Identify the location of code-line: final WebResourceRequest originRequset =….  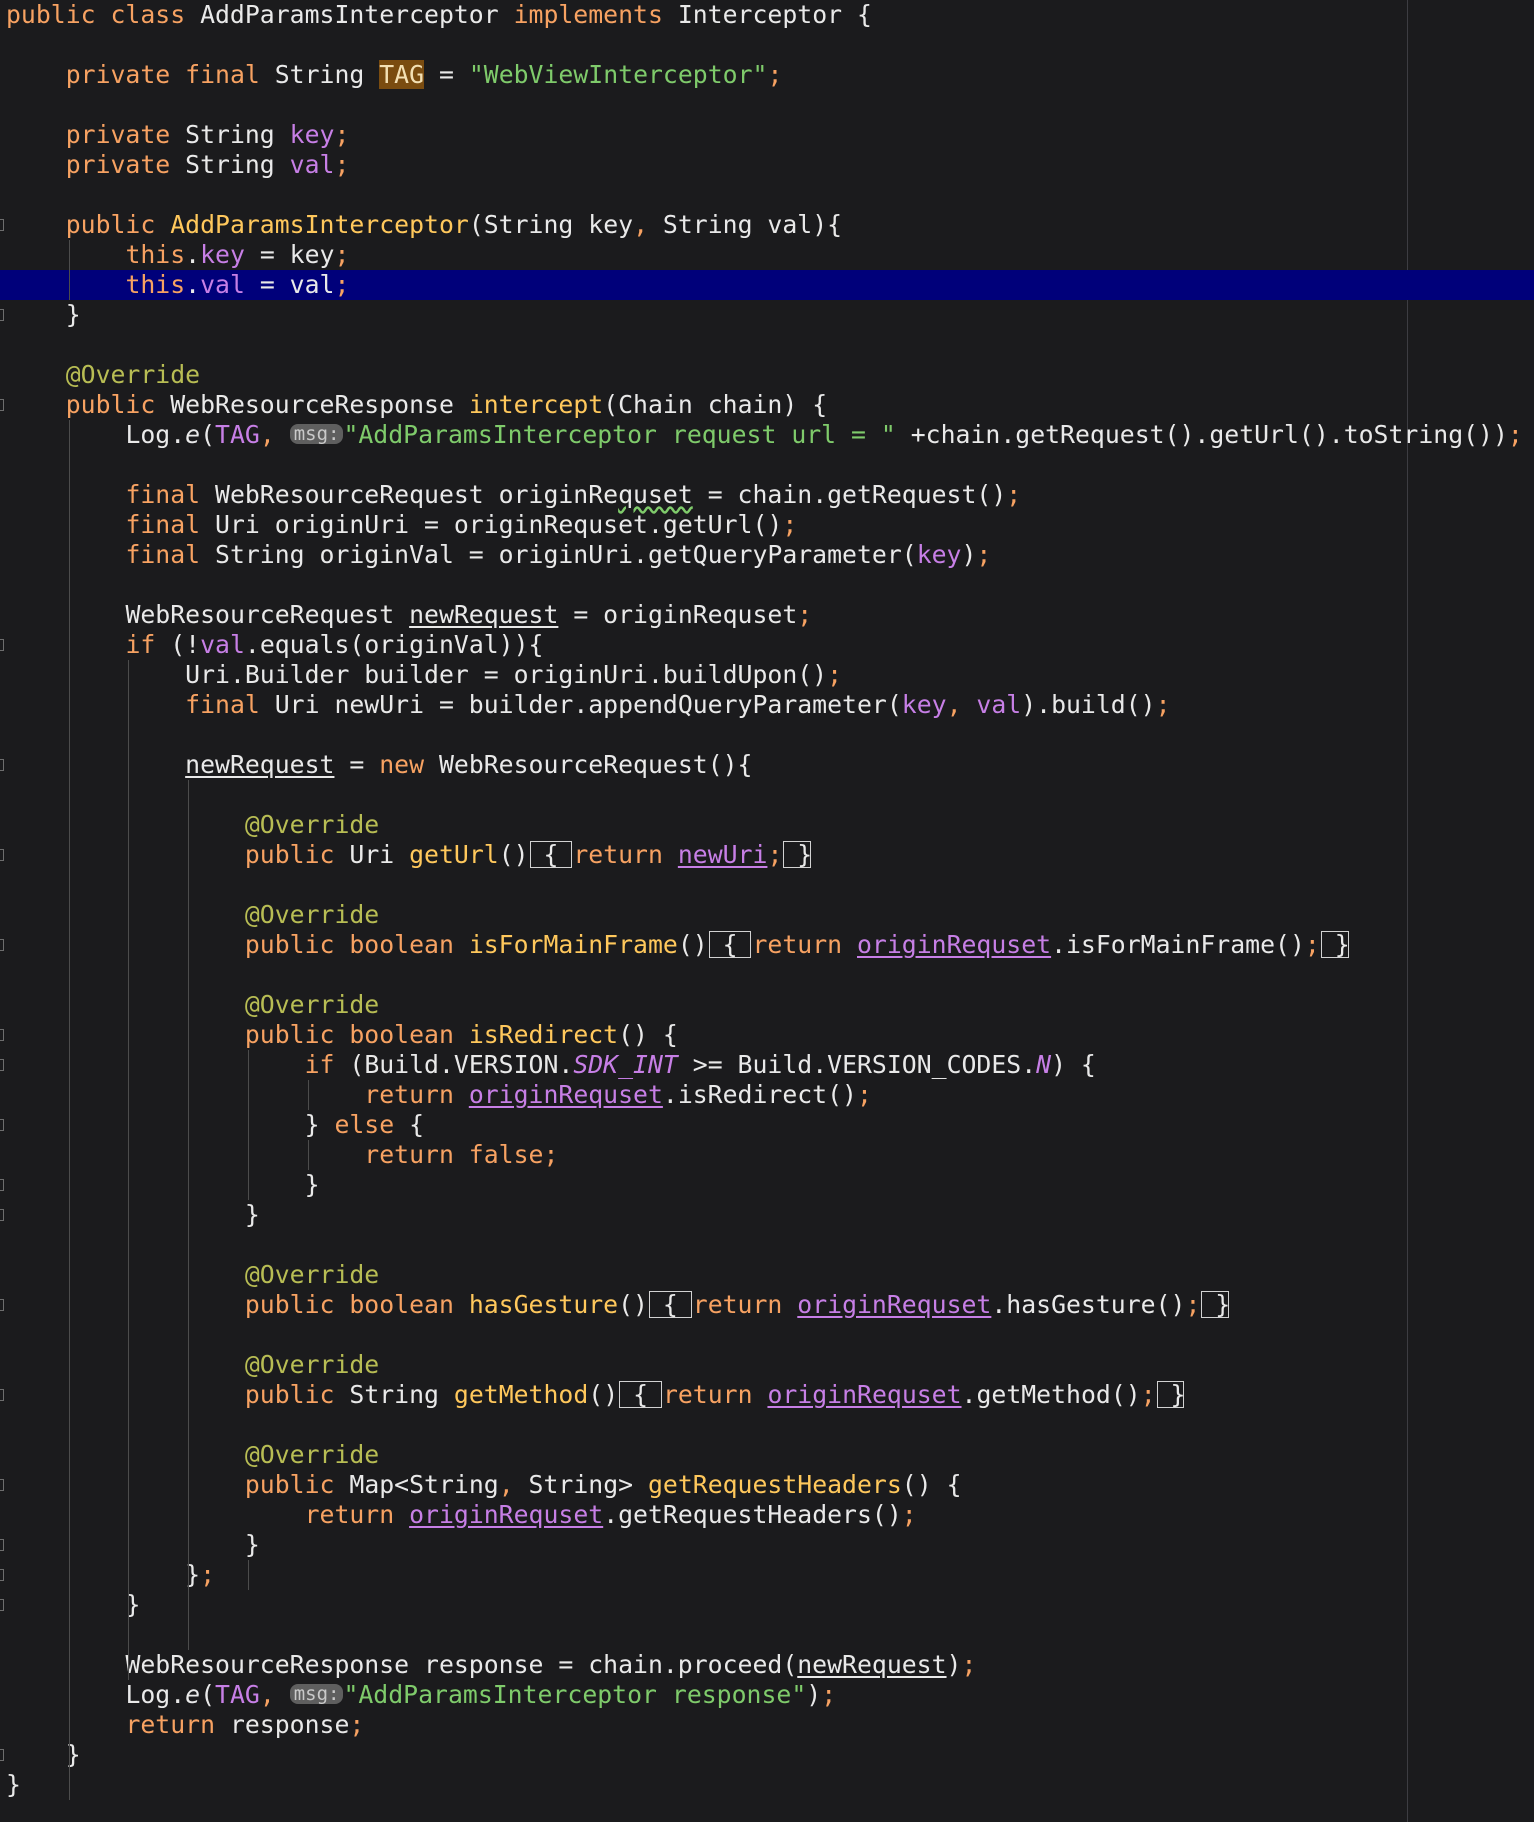
(767, 495).